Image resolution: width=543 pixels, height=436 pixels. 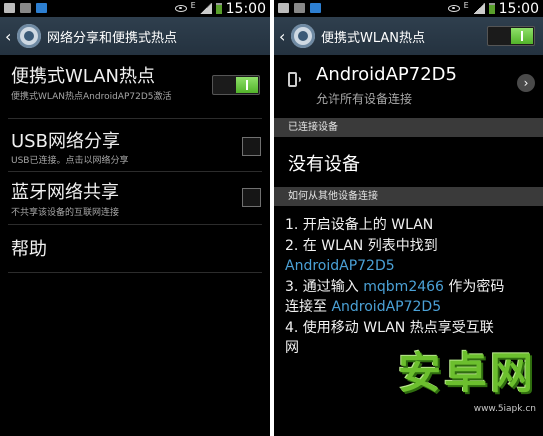 What do you see at coordinates (294, 79) in the screenshot?
I see `phone-hotspot-icon` at bounding box center [294, 79].